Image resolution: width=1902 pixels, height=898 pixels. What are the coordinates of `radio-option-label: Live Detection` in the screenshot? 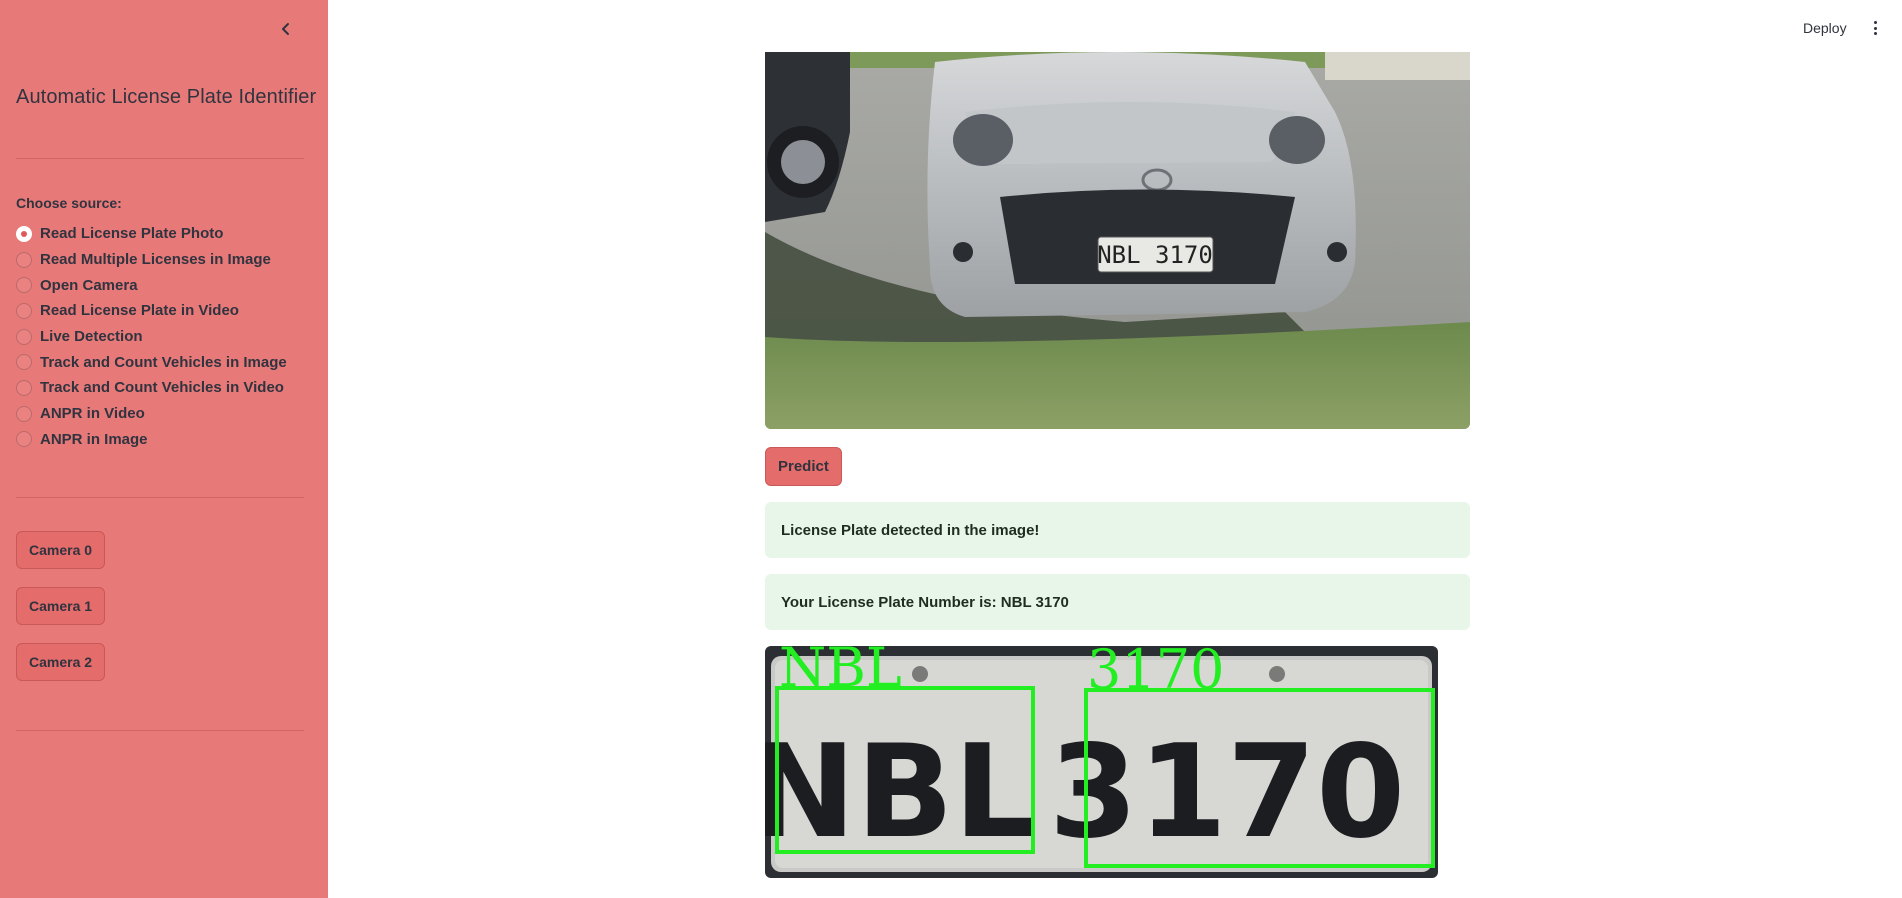 It's located at (91, 337).